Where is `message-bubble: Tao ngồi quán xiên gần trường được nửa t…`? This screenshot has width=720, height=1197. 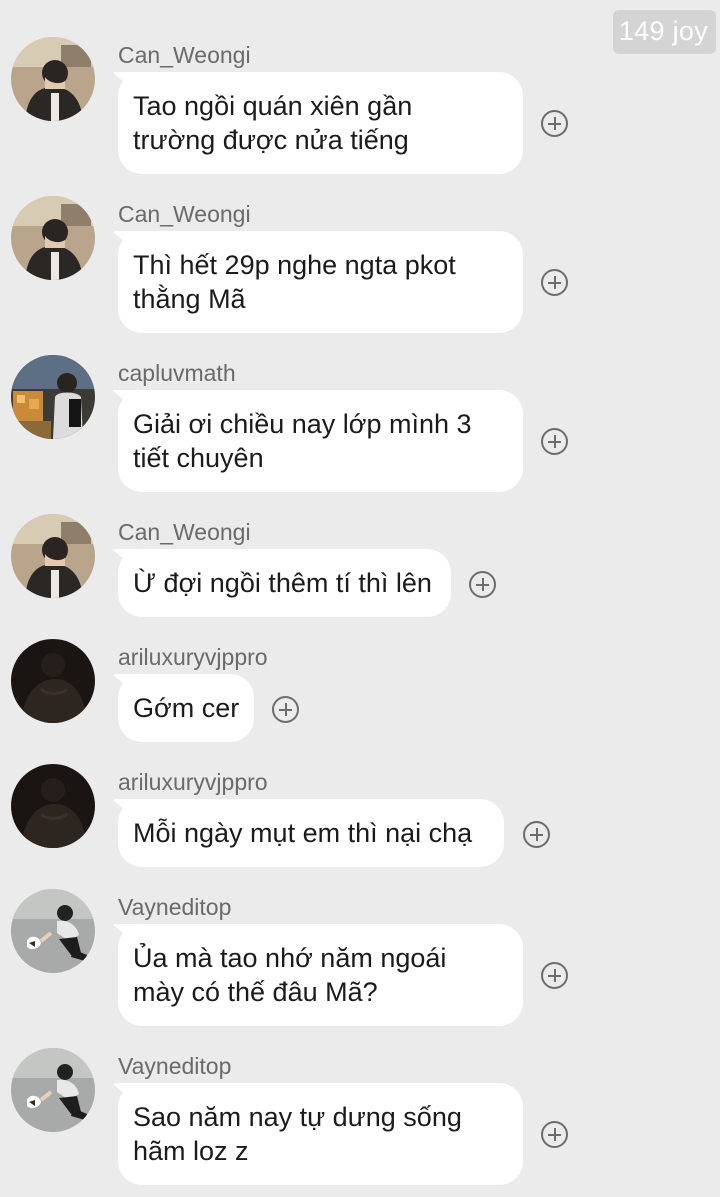
message-bubble: Tao ngồi quán xiên gần trường được nửa t… is located at coordinates (320, 123).